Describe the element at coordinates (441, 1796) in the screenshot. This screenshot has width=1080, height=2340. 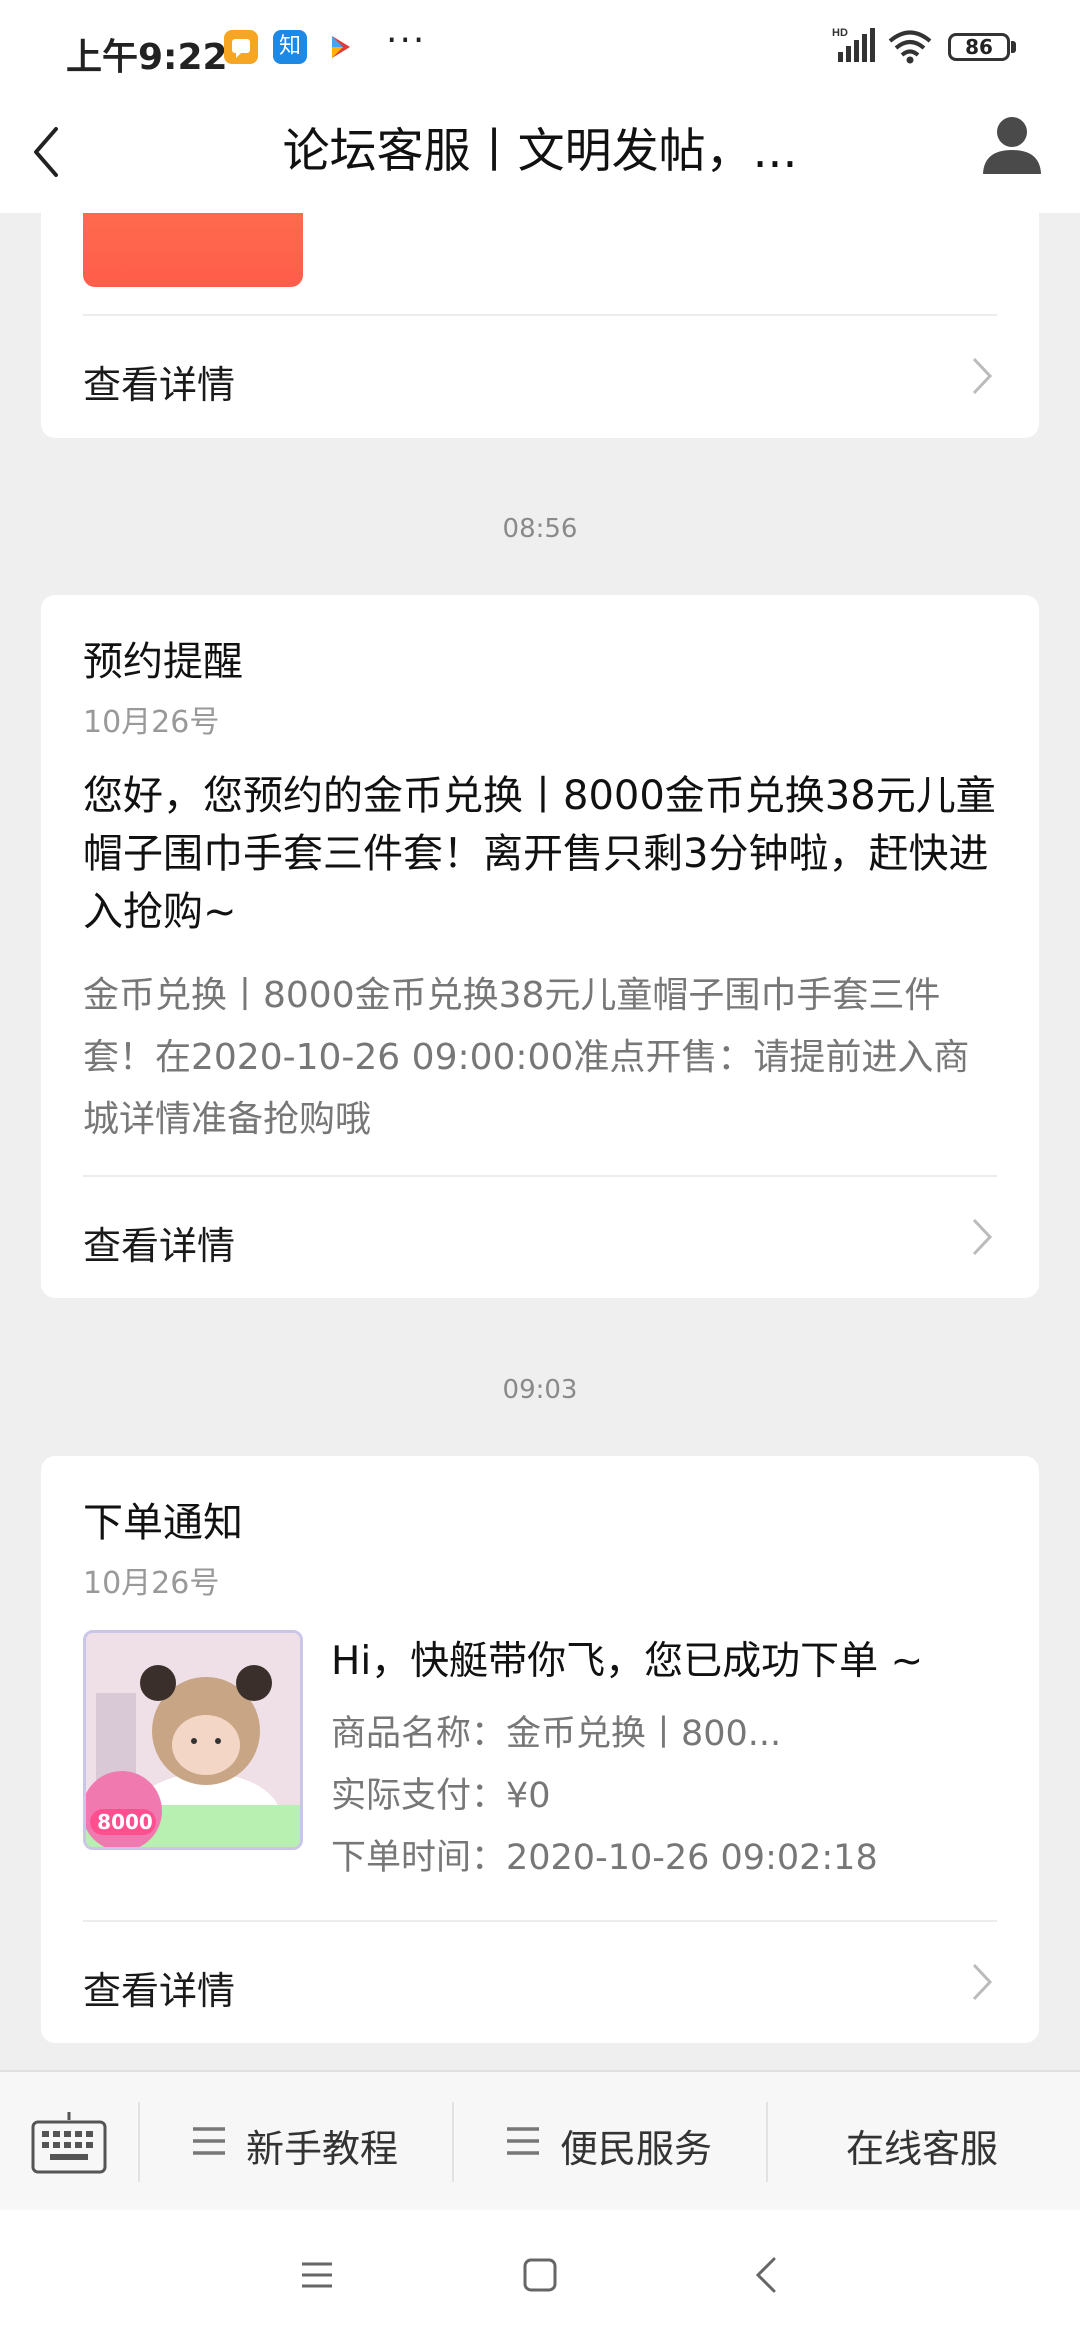
I see `order-paid: 实际支付：¥0` at that location.